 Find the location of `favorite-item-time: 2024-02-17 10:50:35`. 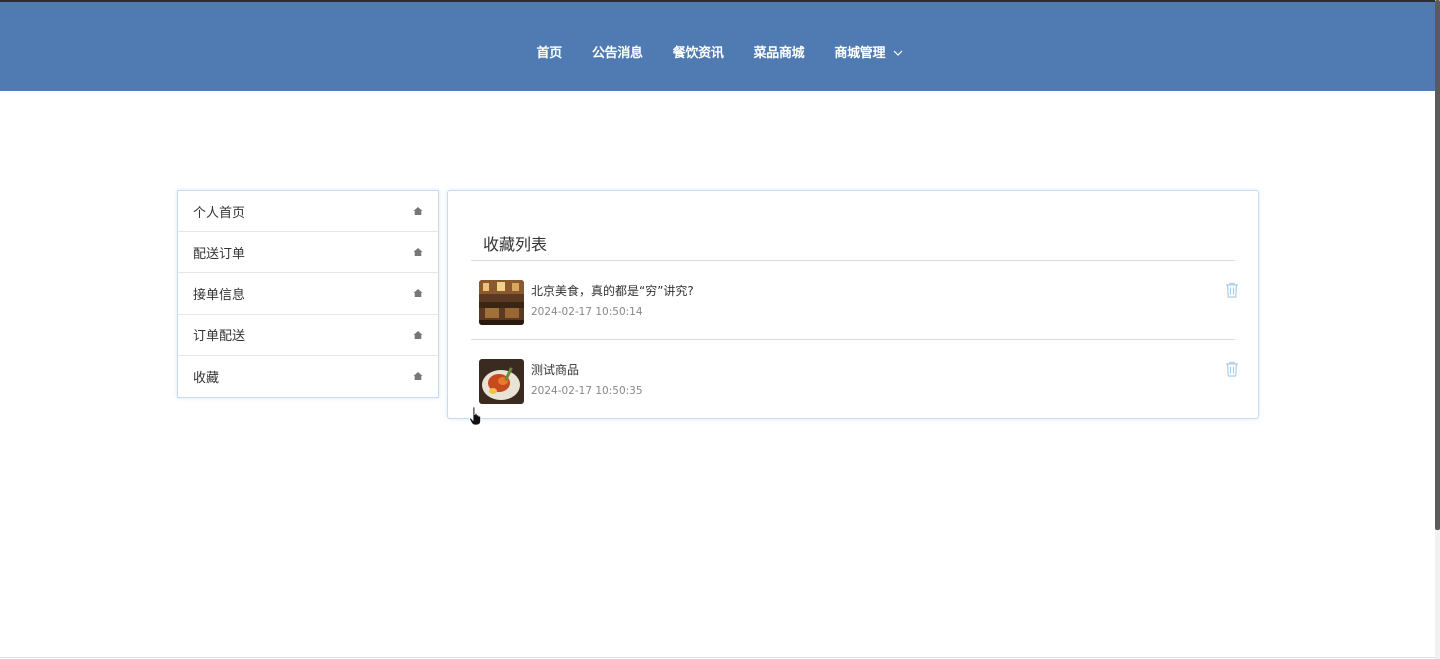

favorite-item-time: 2024-02-17 10:50:35 is located at coordinates (587, 391).